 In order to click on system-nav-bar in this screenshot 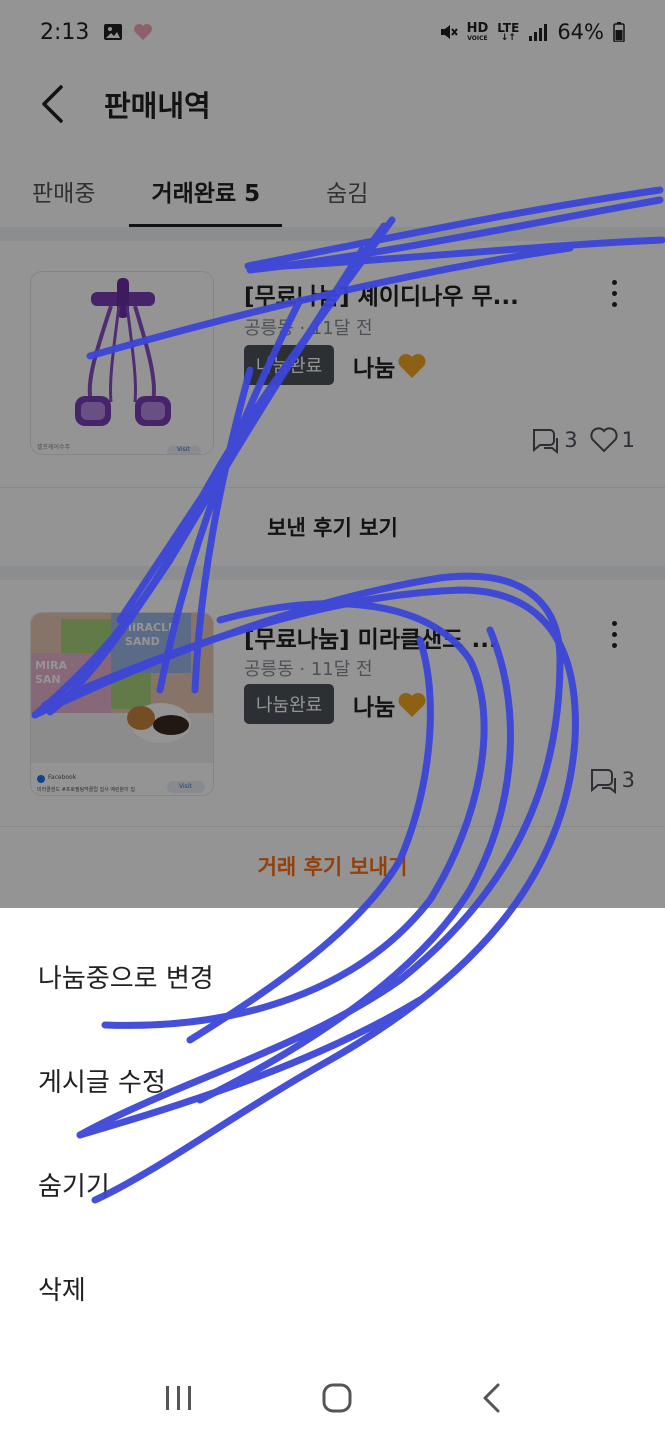, I will do `click(332, 1398)`.